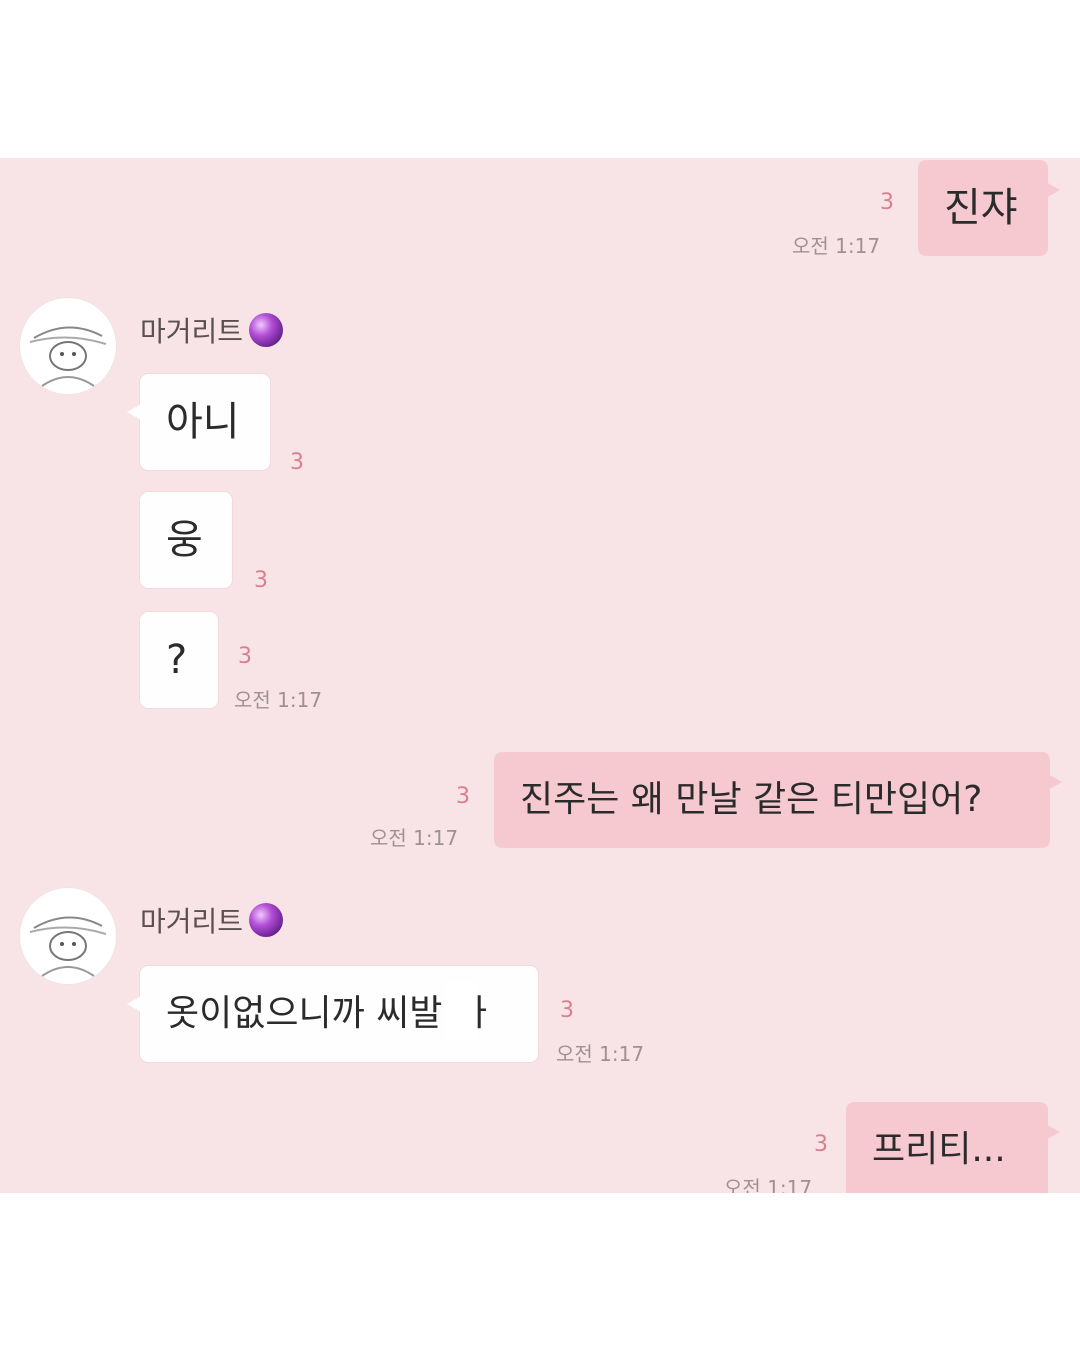 The image size is (1080, 1350). I want to click on message-bubble-outgoing: 진주는 왜 만날 같은 티만입어?, so click(778, 800).